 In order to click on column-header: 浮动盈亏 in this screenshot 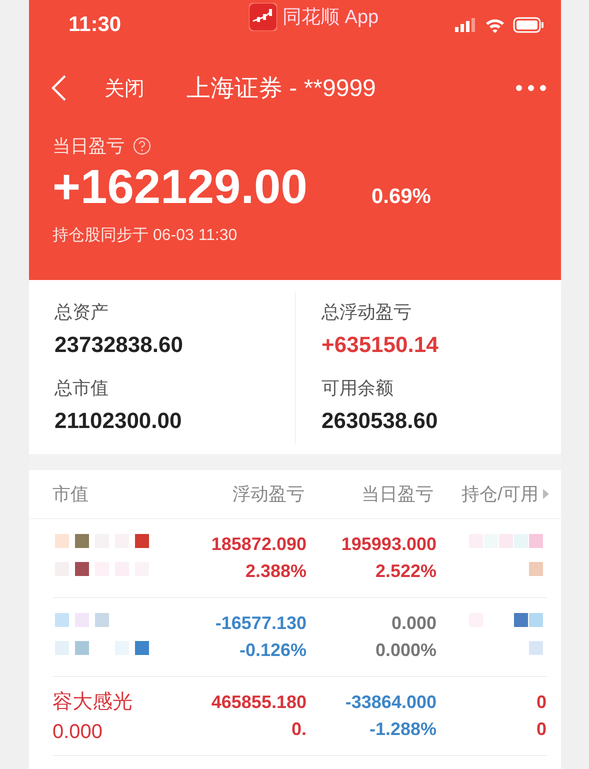, I will do `click(267, 494)`.